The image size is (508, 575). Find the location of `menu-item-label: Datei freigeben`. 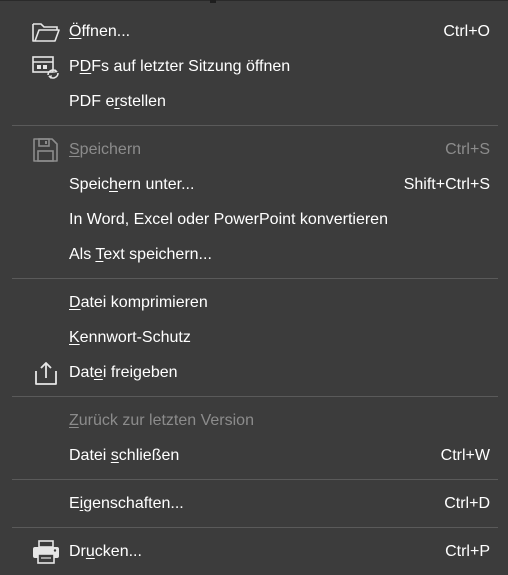

menu-item-label: Datei freigeben is located at coordinates (123, 372).